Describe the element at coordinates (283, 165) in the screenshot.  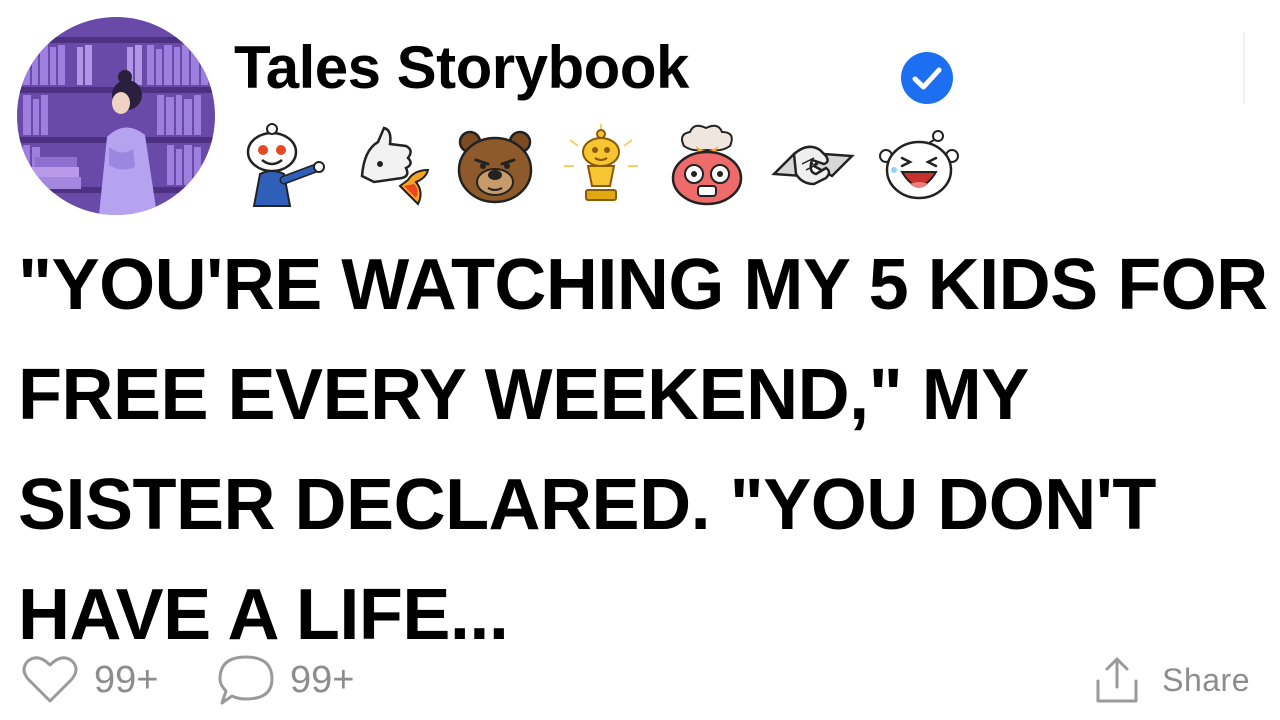
I see `pointing-snoo-icon` at that location.